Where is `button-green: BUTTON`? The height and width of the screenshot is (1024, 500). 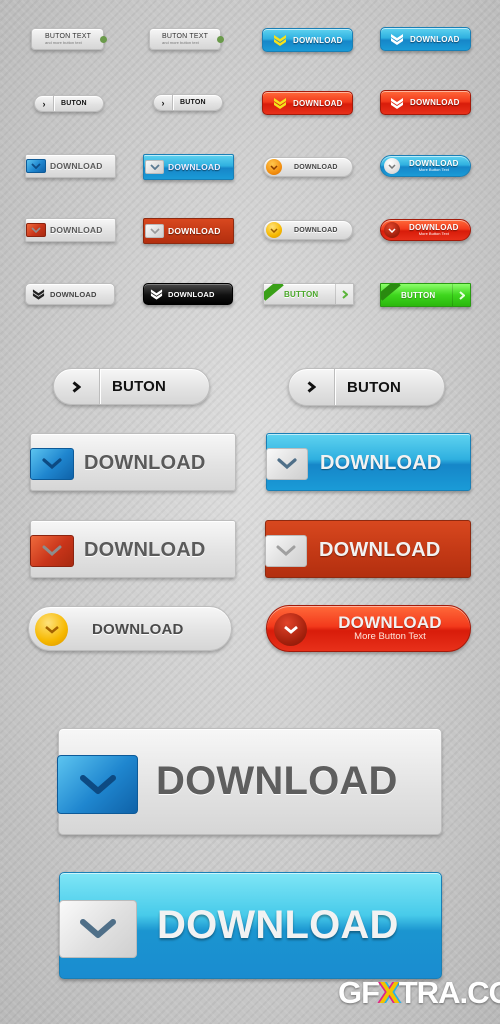
button-green: BUTTON is located at coordinates (425, 295).